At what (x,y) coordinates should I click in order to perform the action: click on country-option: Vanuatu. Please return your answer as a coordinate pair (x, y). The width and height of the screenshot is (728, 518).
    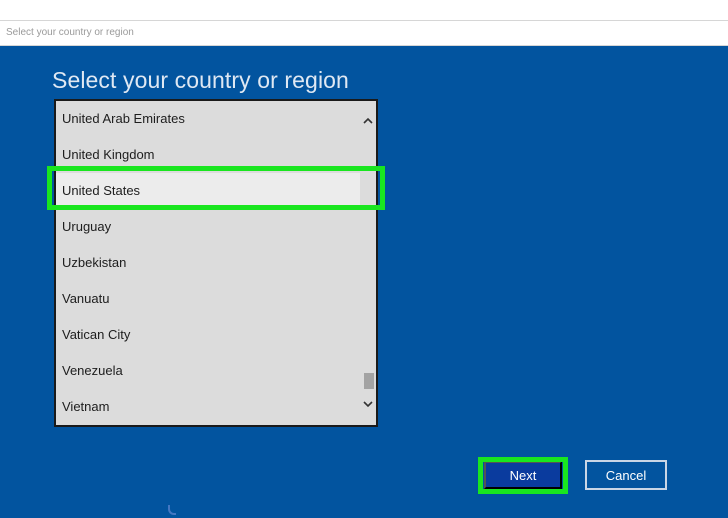
    Looking at the image, I should click on (208, 299).